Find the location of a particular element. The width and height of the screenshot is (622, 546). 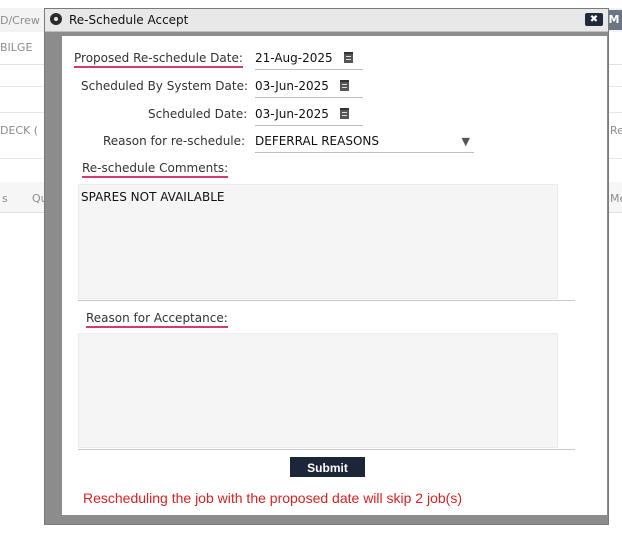

system-date-field: 03-Jun-2025 is located at coordinates (309, 88).